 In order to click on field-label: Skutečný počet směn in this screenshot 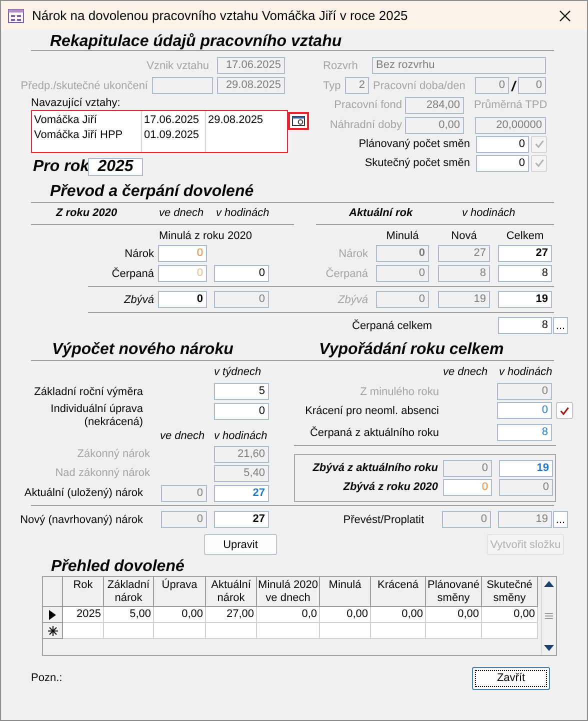, I will do `click(417, 163)`.